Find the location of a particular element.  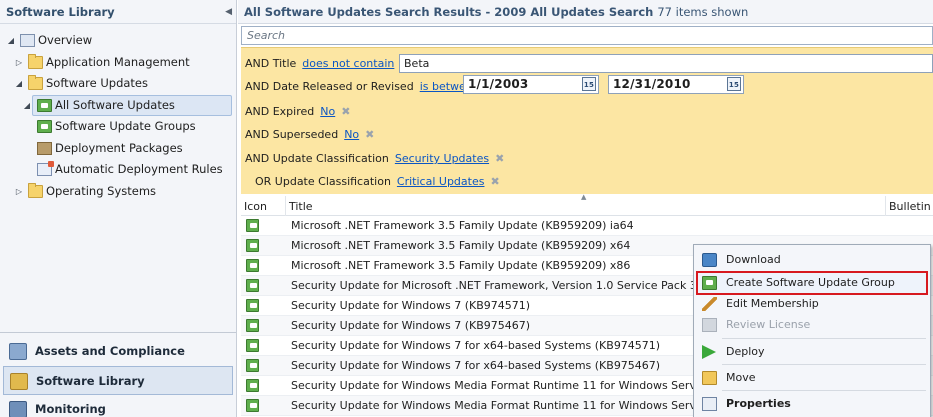

column-header-title: Title is located at coordinates (586, 206).